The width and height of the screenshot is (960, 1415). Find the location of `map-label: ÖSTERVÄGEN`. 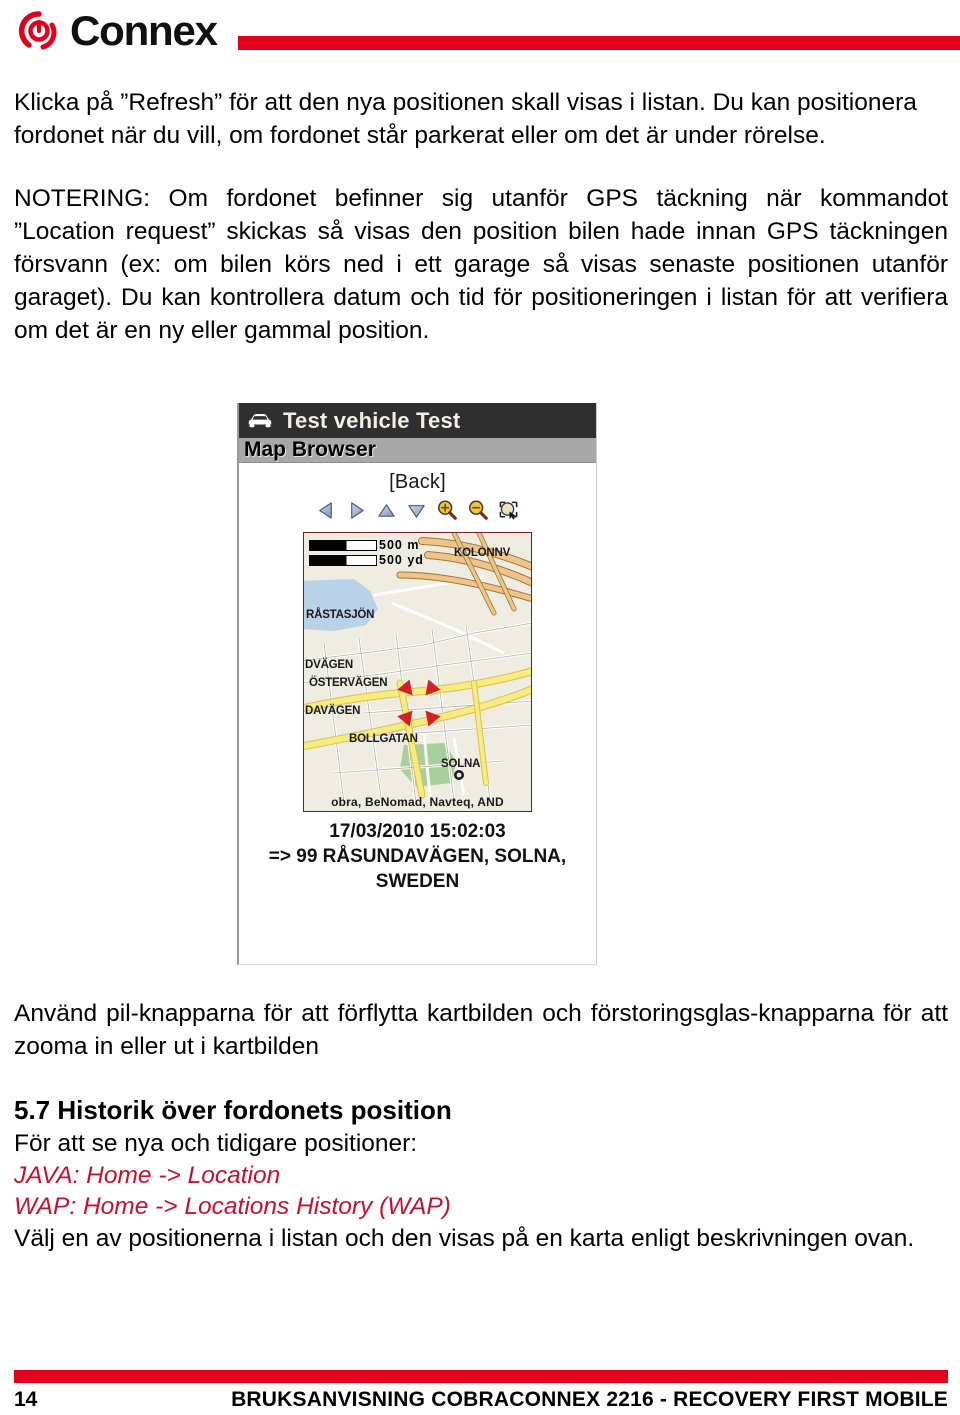

map-label: ÖSTERVÄGEN is located at coordinates (348, 683).